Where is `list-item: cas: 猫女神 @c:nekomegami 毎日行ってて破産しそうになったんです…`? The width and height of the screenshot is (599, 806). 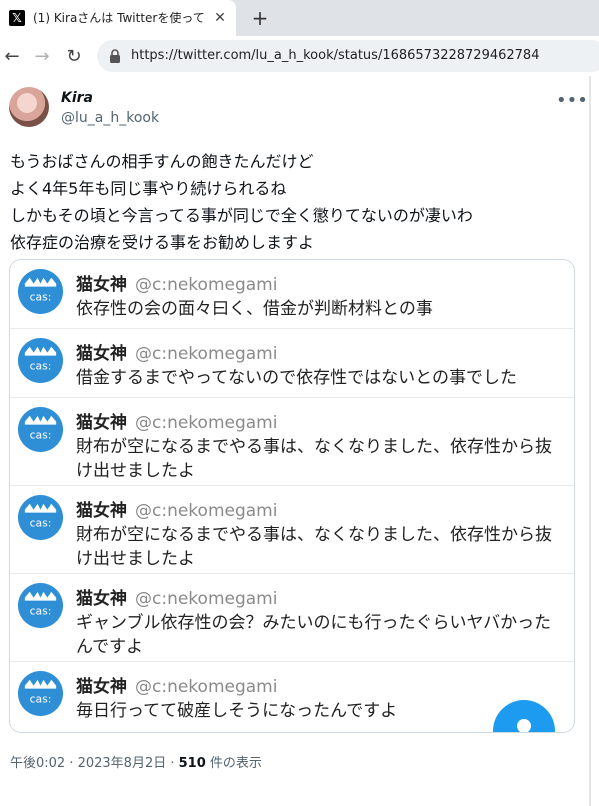
list-item: cas: 猫女神 @c:nekomegami 毎日行ってて破産しそうになったんです… is located at coordinates (292, 697).